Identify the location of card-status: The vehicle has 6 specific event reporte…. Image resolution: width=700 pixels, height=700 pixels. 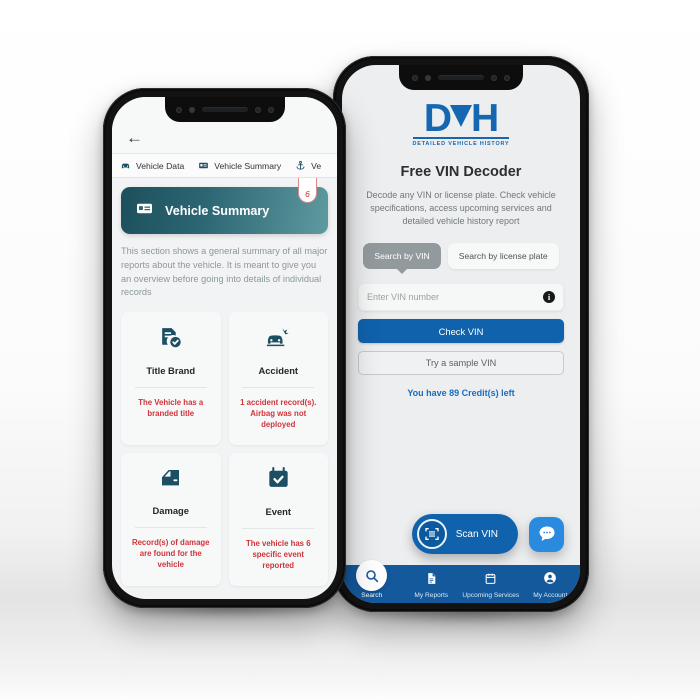
(278, 554).